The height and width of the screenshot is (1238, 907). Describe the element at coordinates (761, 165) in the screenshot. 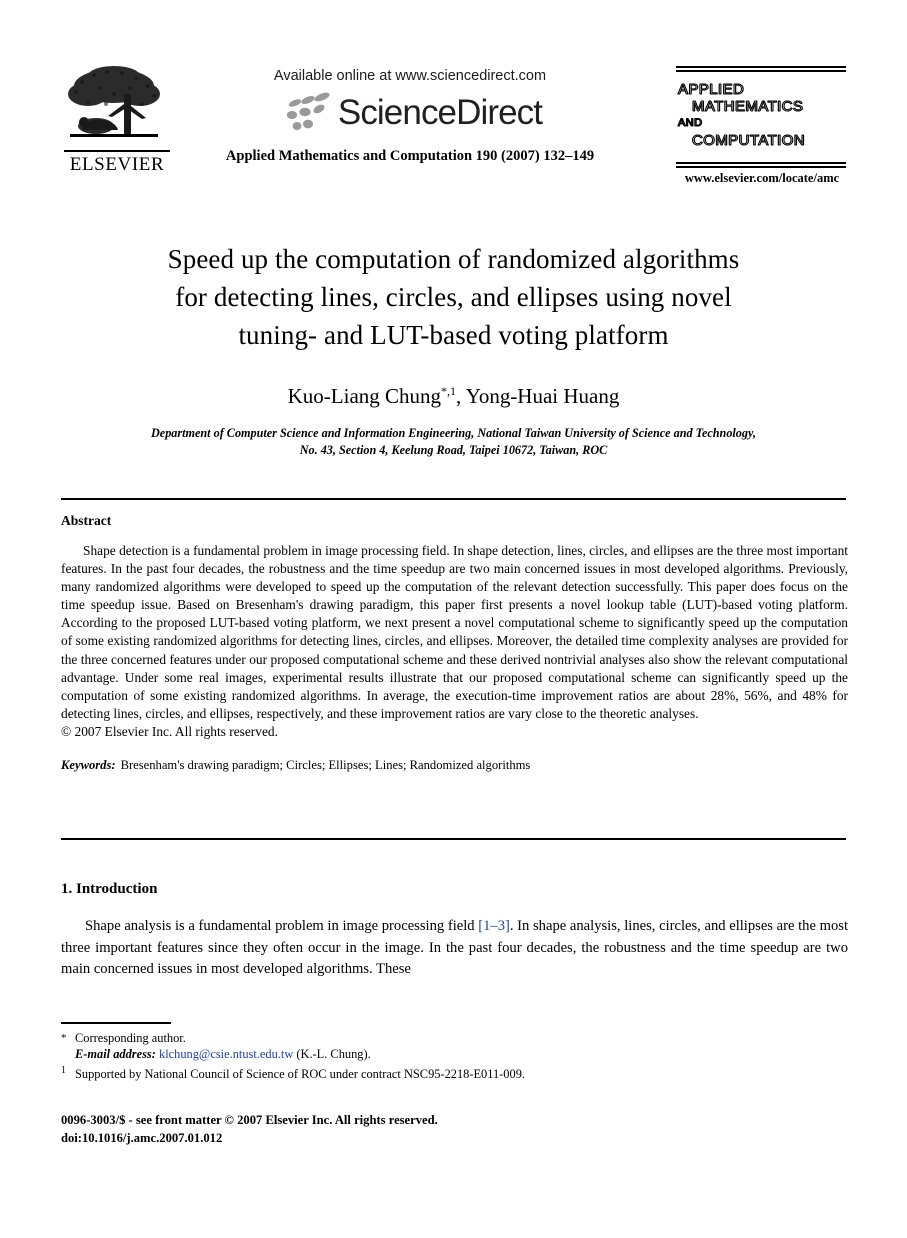

I see `cover-rule-bottom` at that location.